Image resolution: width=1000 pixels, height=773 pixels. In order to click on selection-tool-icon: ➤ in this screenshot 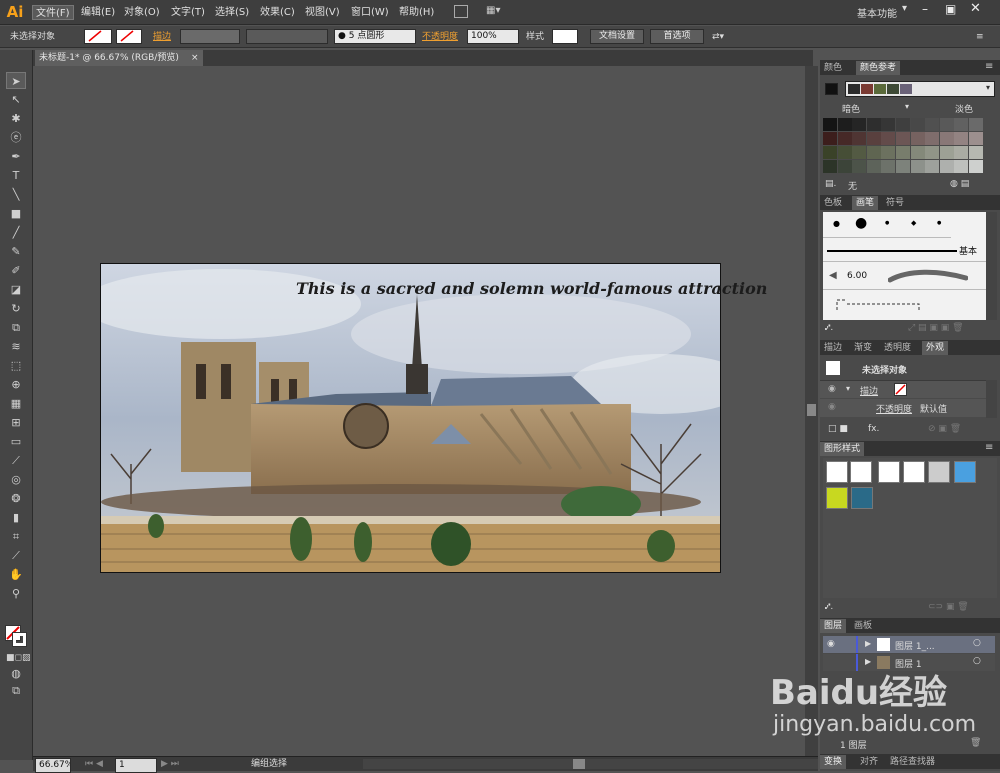, I will do `click(16, 80)`.